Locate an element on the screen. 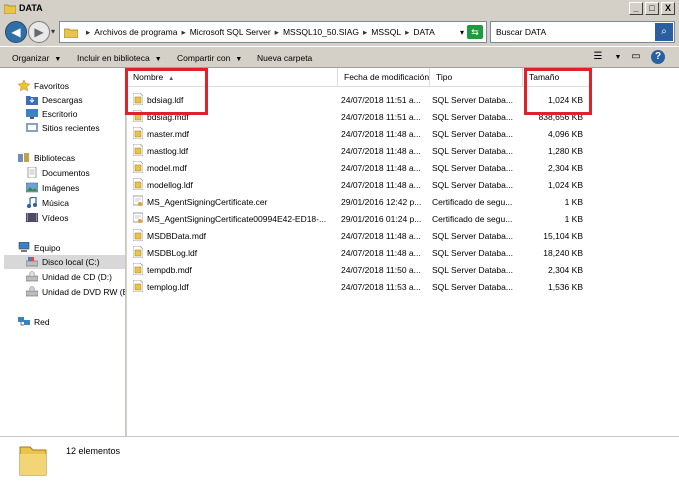 This screenshot has width=679, height=483. nav-label: Escritorio is located at coordinates (60, 114).